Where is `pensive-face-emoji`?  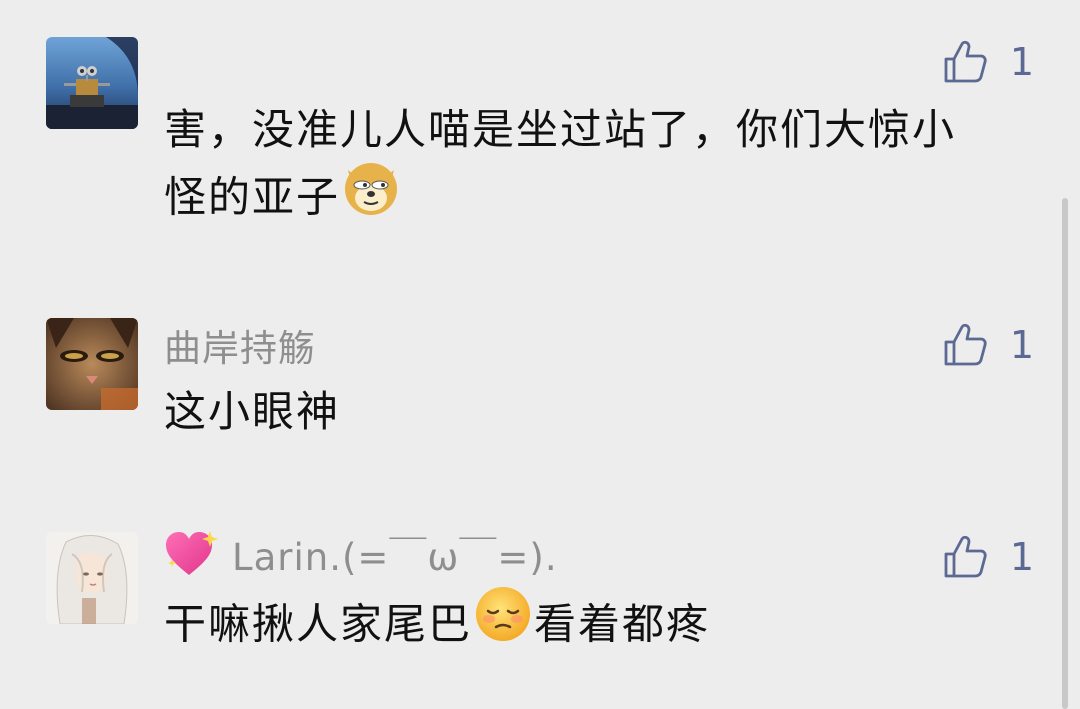 pensive-face-emoji is located at coordinates (503, 623).